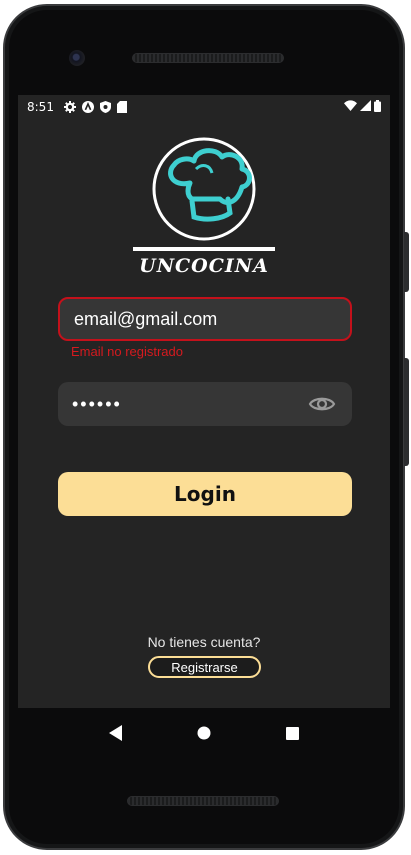  I want to click on settings-icon, so click(69, 107).